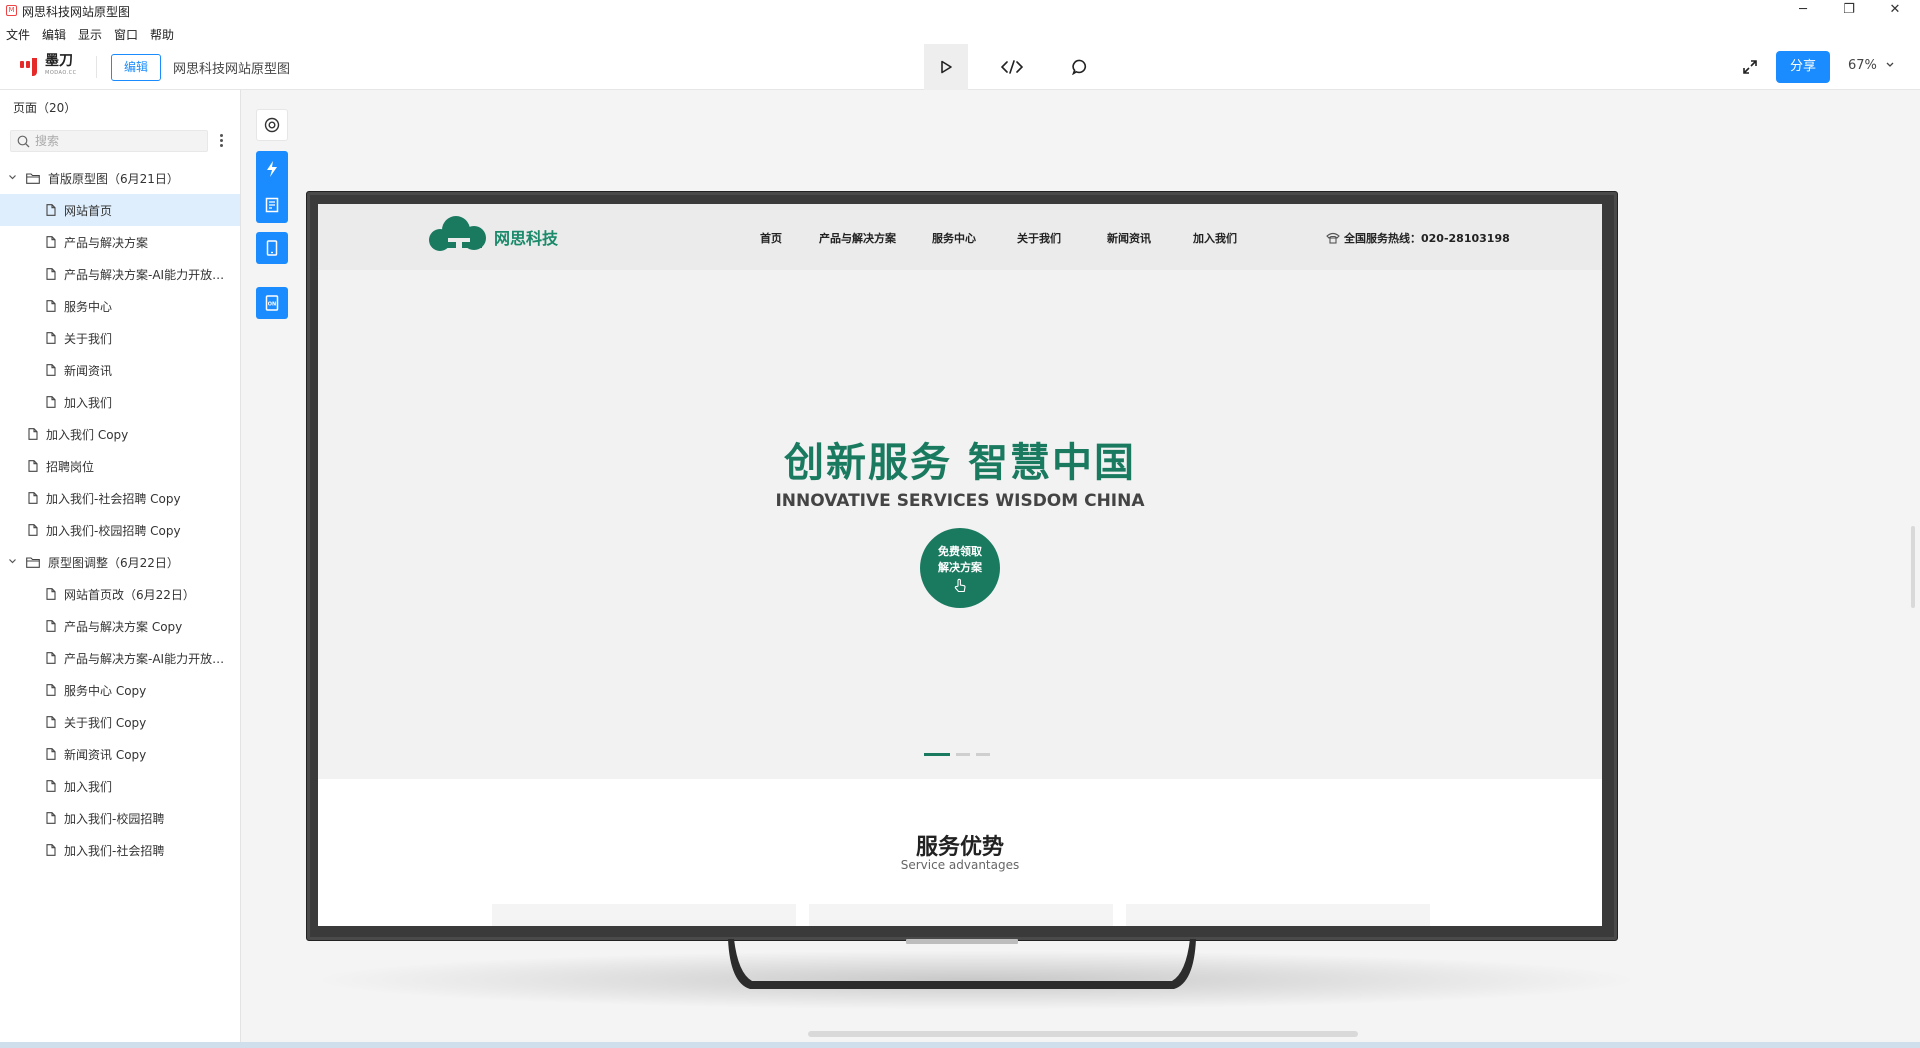 The height and width of the screenshot is (1048, 1920). What do you see at coordinates (1913, 567) in the screenshot?
I see `vertical-scrollbar` at bounding box center [1913, 567].